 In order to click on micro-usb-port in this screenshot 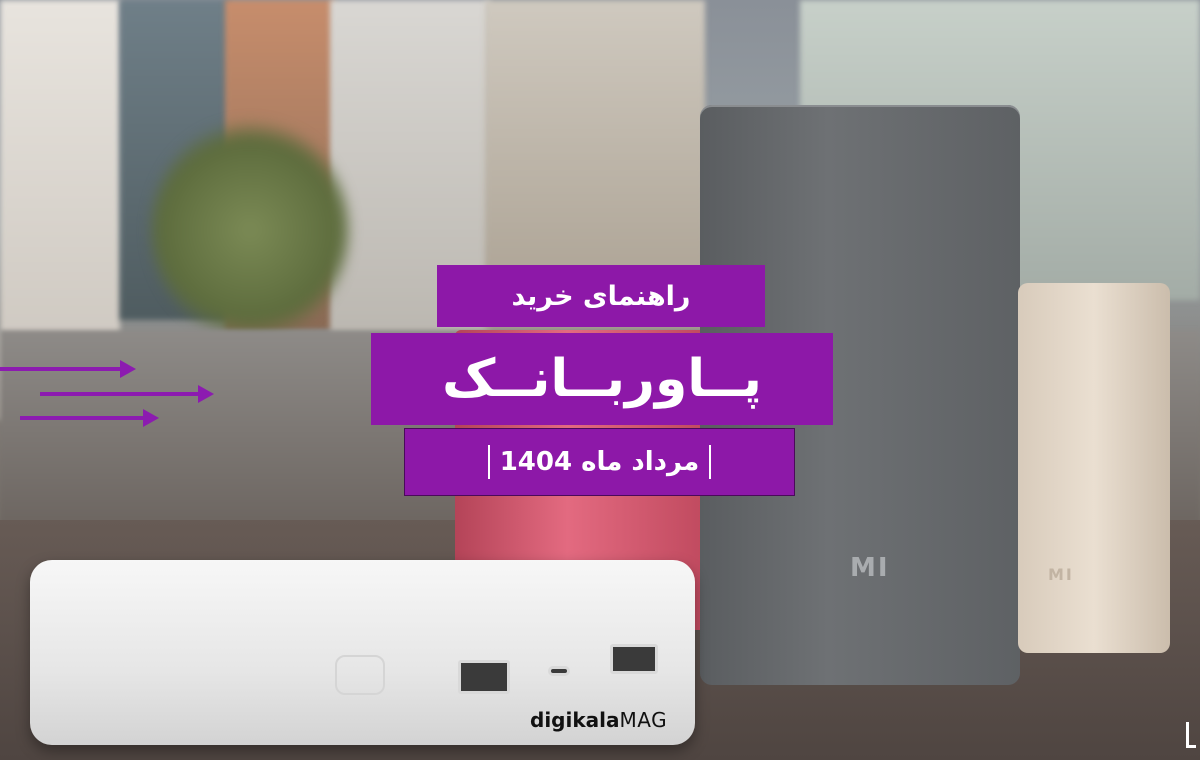, I will do `click(559, 671)`.